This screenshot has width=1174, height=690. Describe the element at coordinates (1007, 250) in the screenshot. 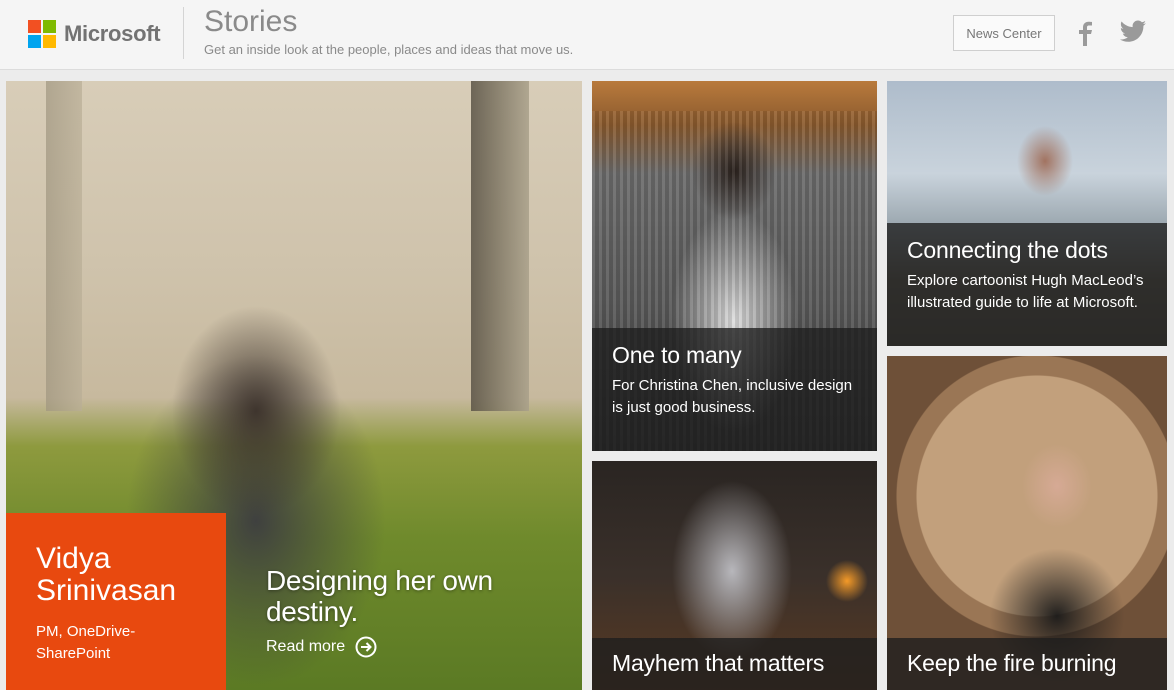

I see `story-title: Connecting the dots` at that location.